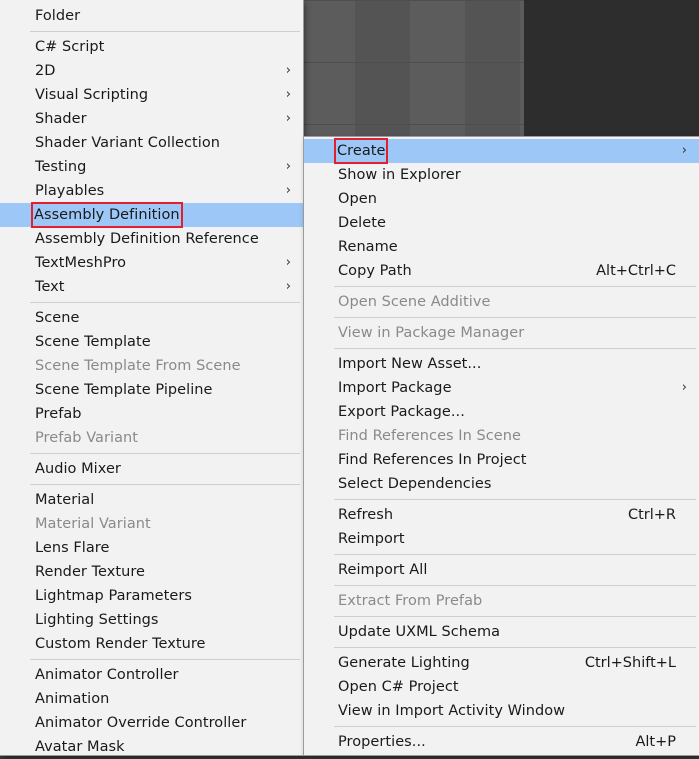 This screenshot has height=759, width=699. What do you see at coordinates (611, 70) in the screenshot?
I see `scene-dark-panel` at bounding box center [611, 70].